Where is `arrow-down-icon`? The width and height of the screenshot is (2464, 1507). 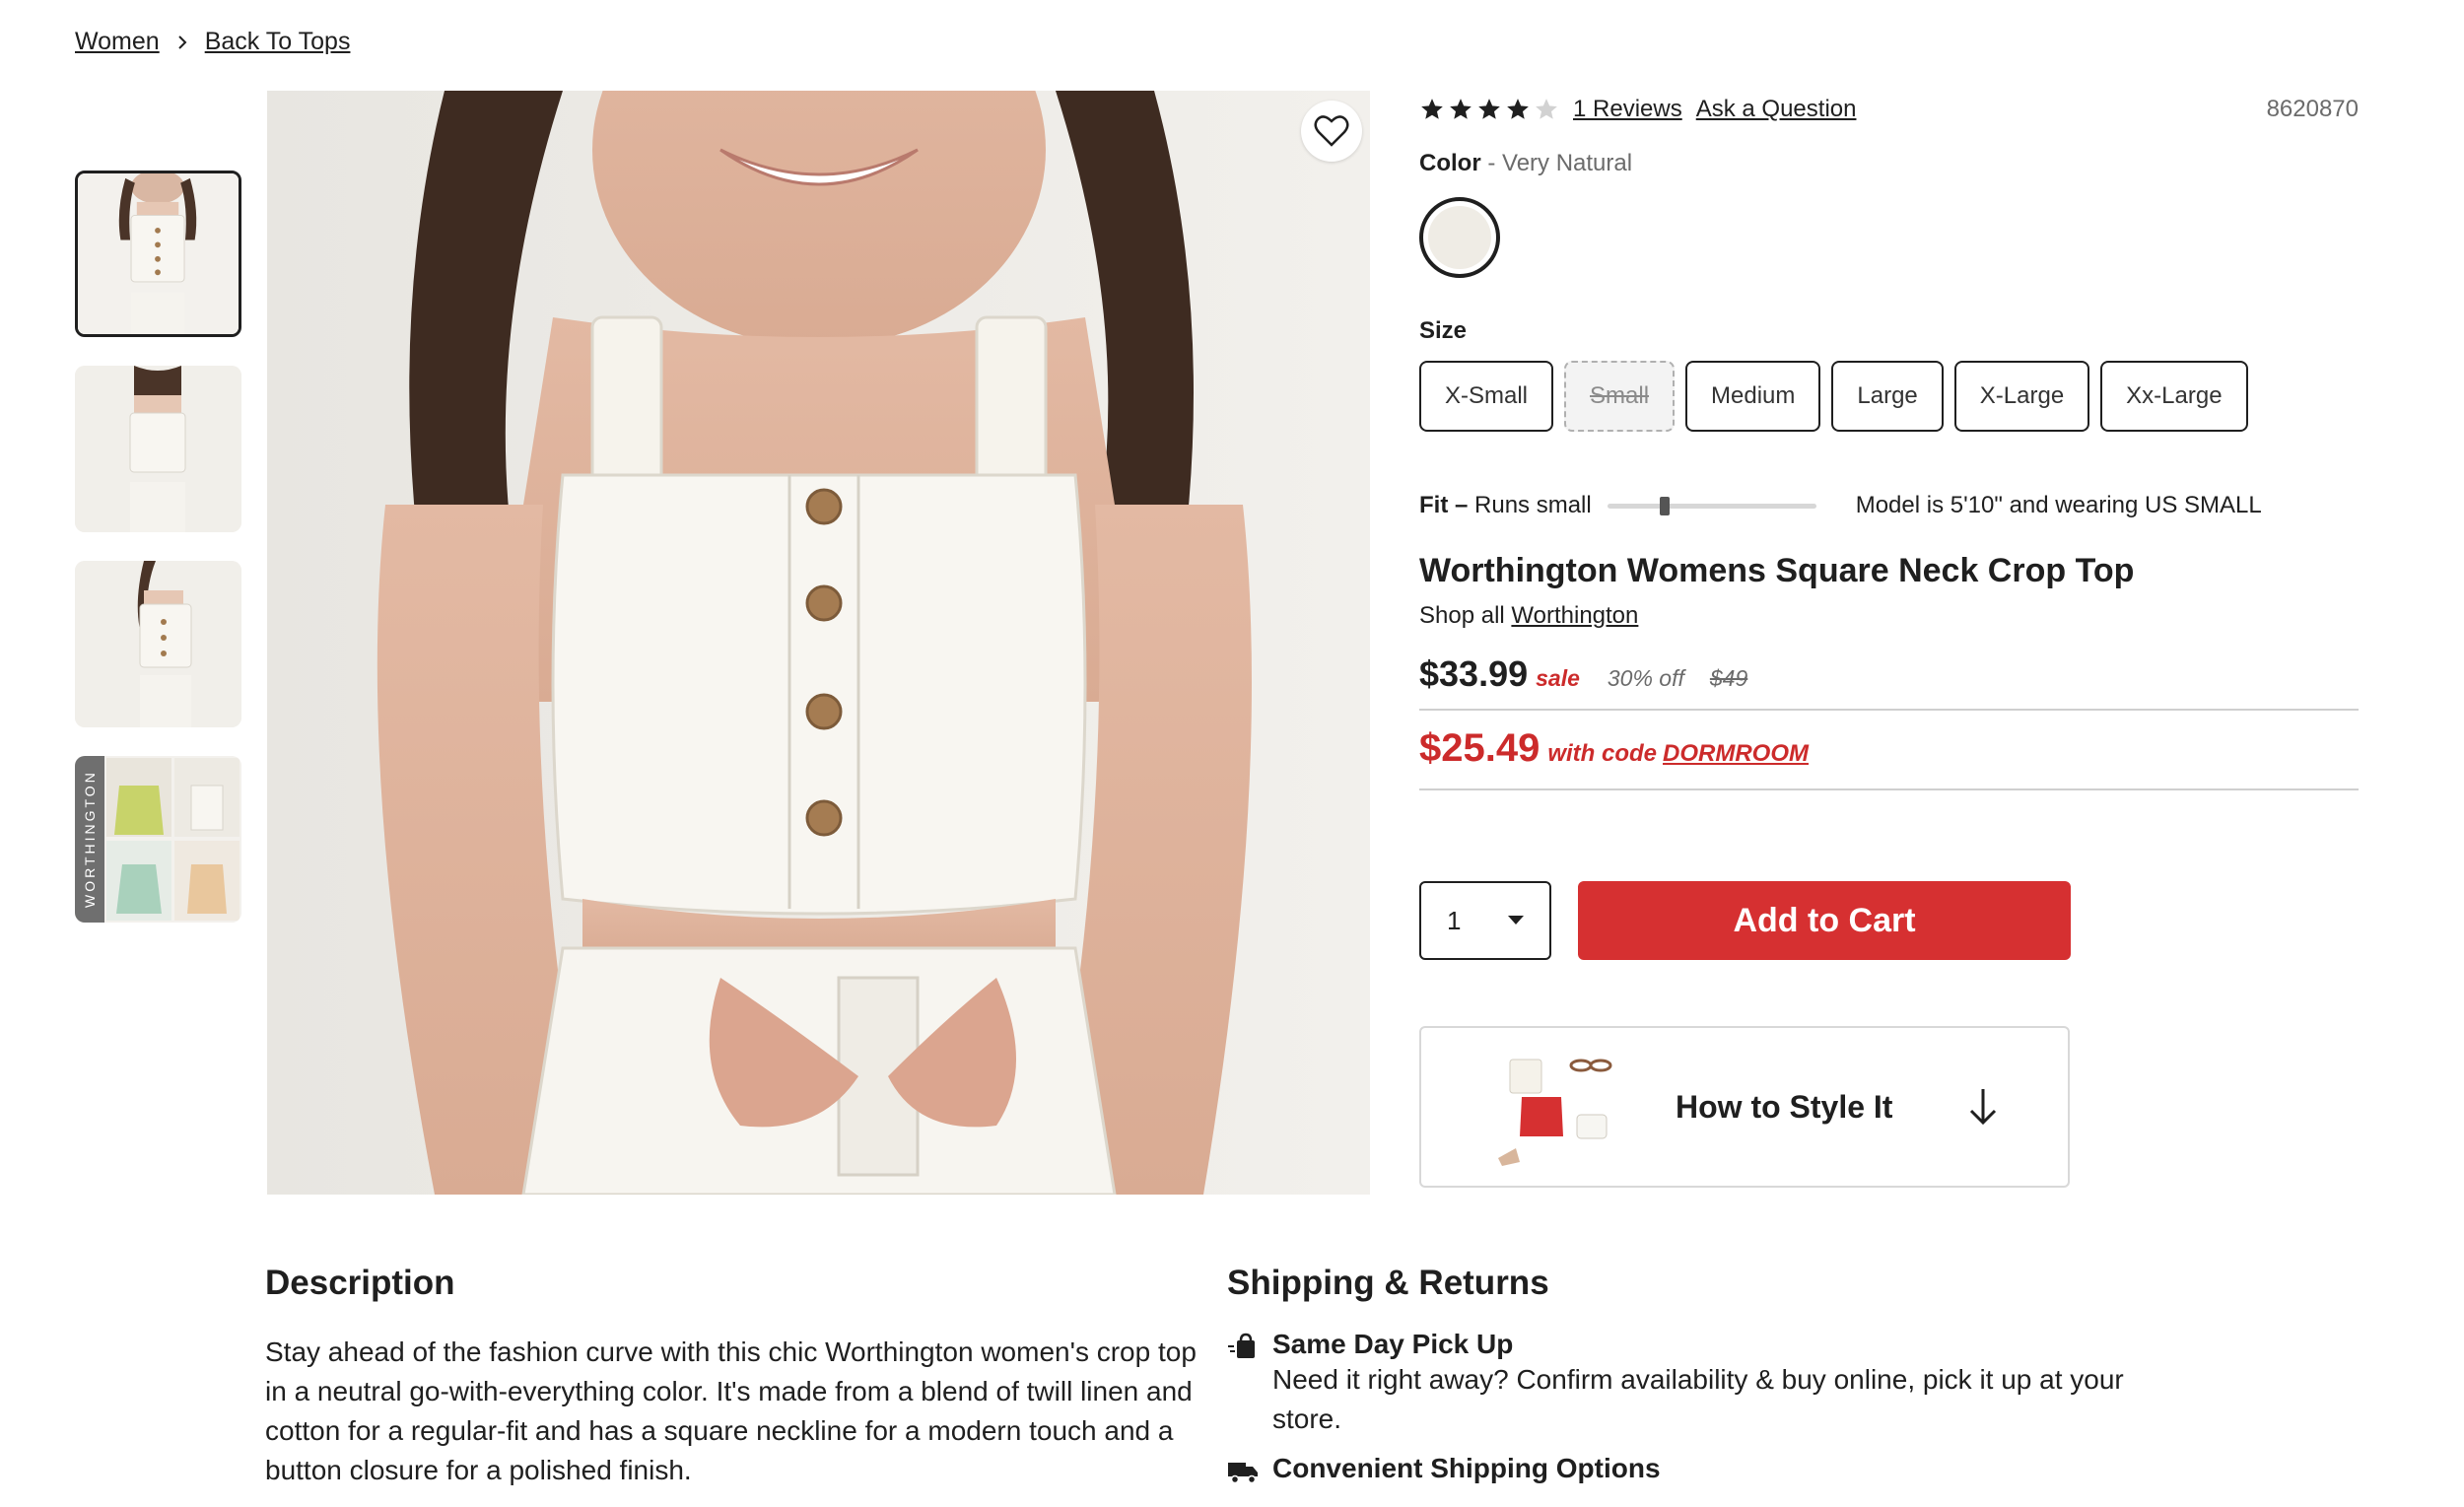 arrow-down-icon is located at coordinates (1983, 1107).